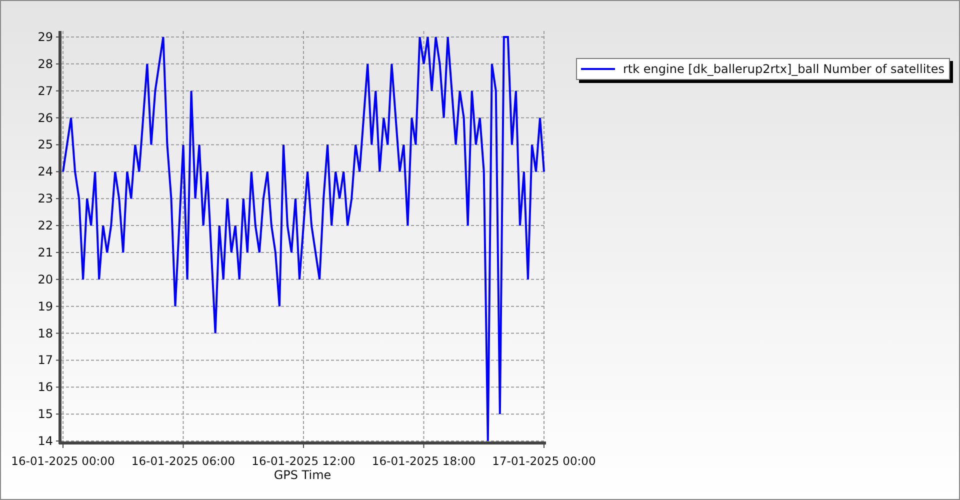 This screenshot has height=500, width=960. Describe the element at coordinates (183, 461) in the screenshot. I see `x-tick-label: 16-01-2025 06:00` at that location.